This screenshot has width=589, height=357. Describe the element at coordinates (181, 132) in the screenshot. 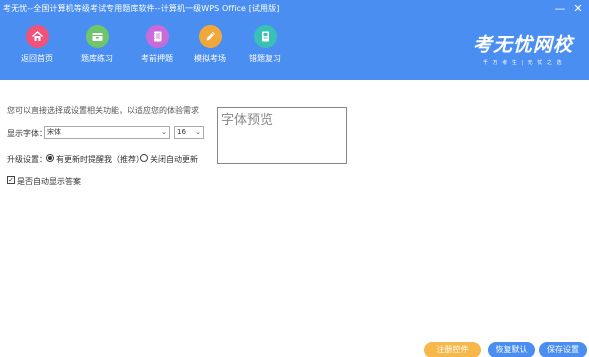

I see `font-size-value: 16` at that location.